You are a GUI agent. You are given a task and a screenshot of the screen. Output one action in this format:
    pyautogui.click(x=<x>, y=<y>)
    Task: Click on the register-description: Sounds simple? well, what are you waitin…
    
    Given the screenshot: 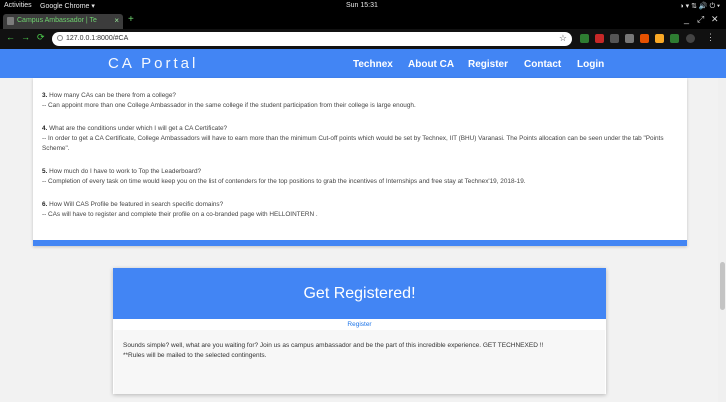 What is the action you would take?
    pyautogui.click(x=333, y=345)
    